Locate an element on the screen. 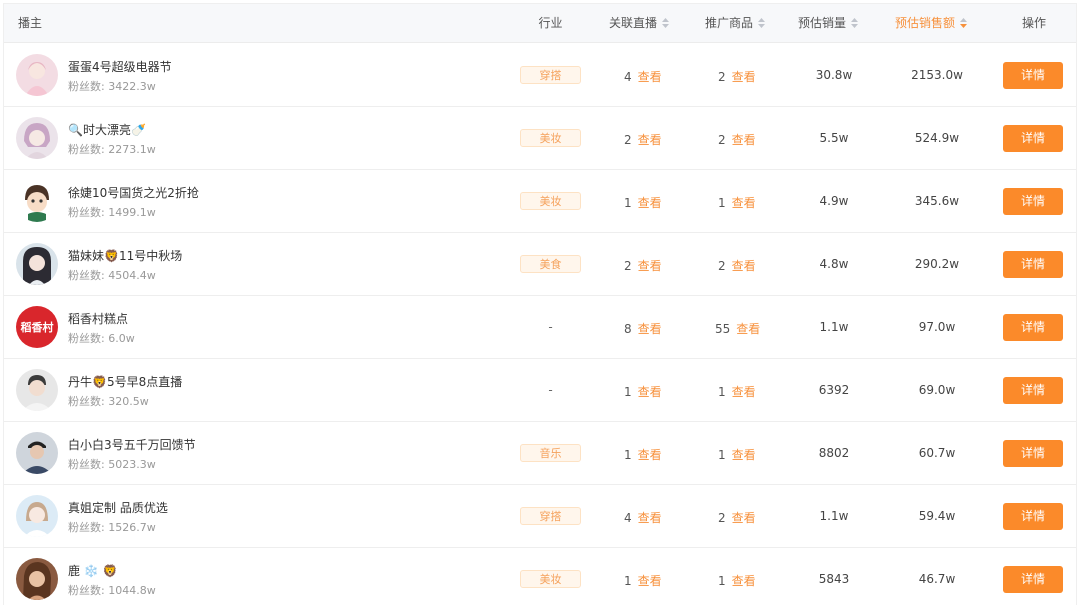  est-volume: 8802 is located at coordinates (834, 453).